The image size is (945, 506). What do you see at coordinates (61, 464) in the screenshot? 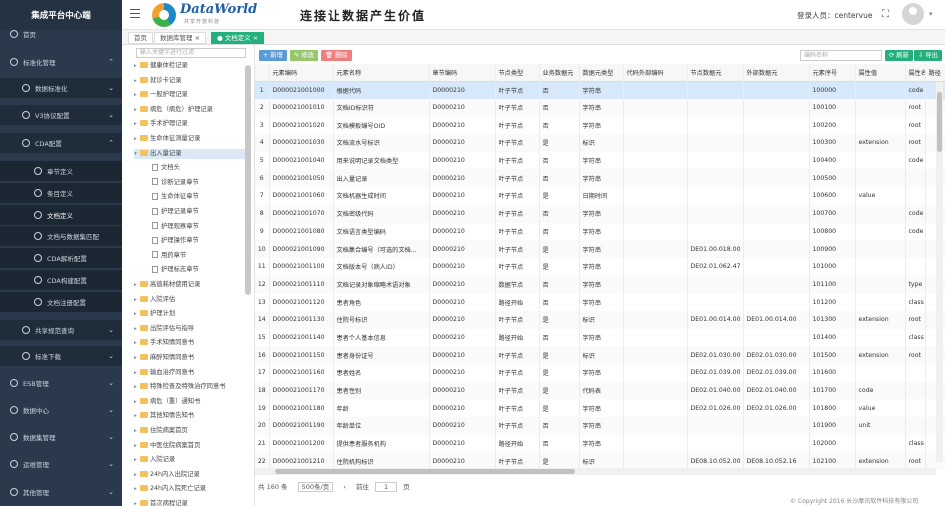
I see `sidebar-item: 运维管理 ⌄` at bounding box center [61, 464].